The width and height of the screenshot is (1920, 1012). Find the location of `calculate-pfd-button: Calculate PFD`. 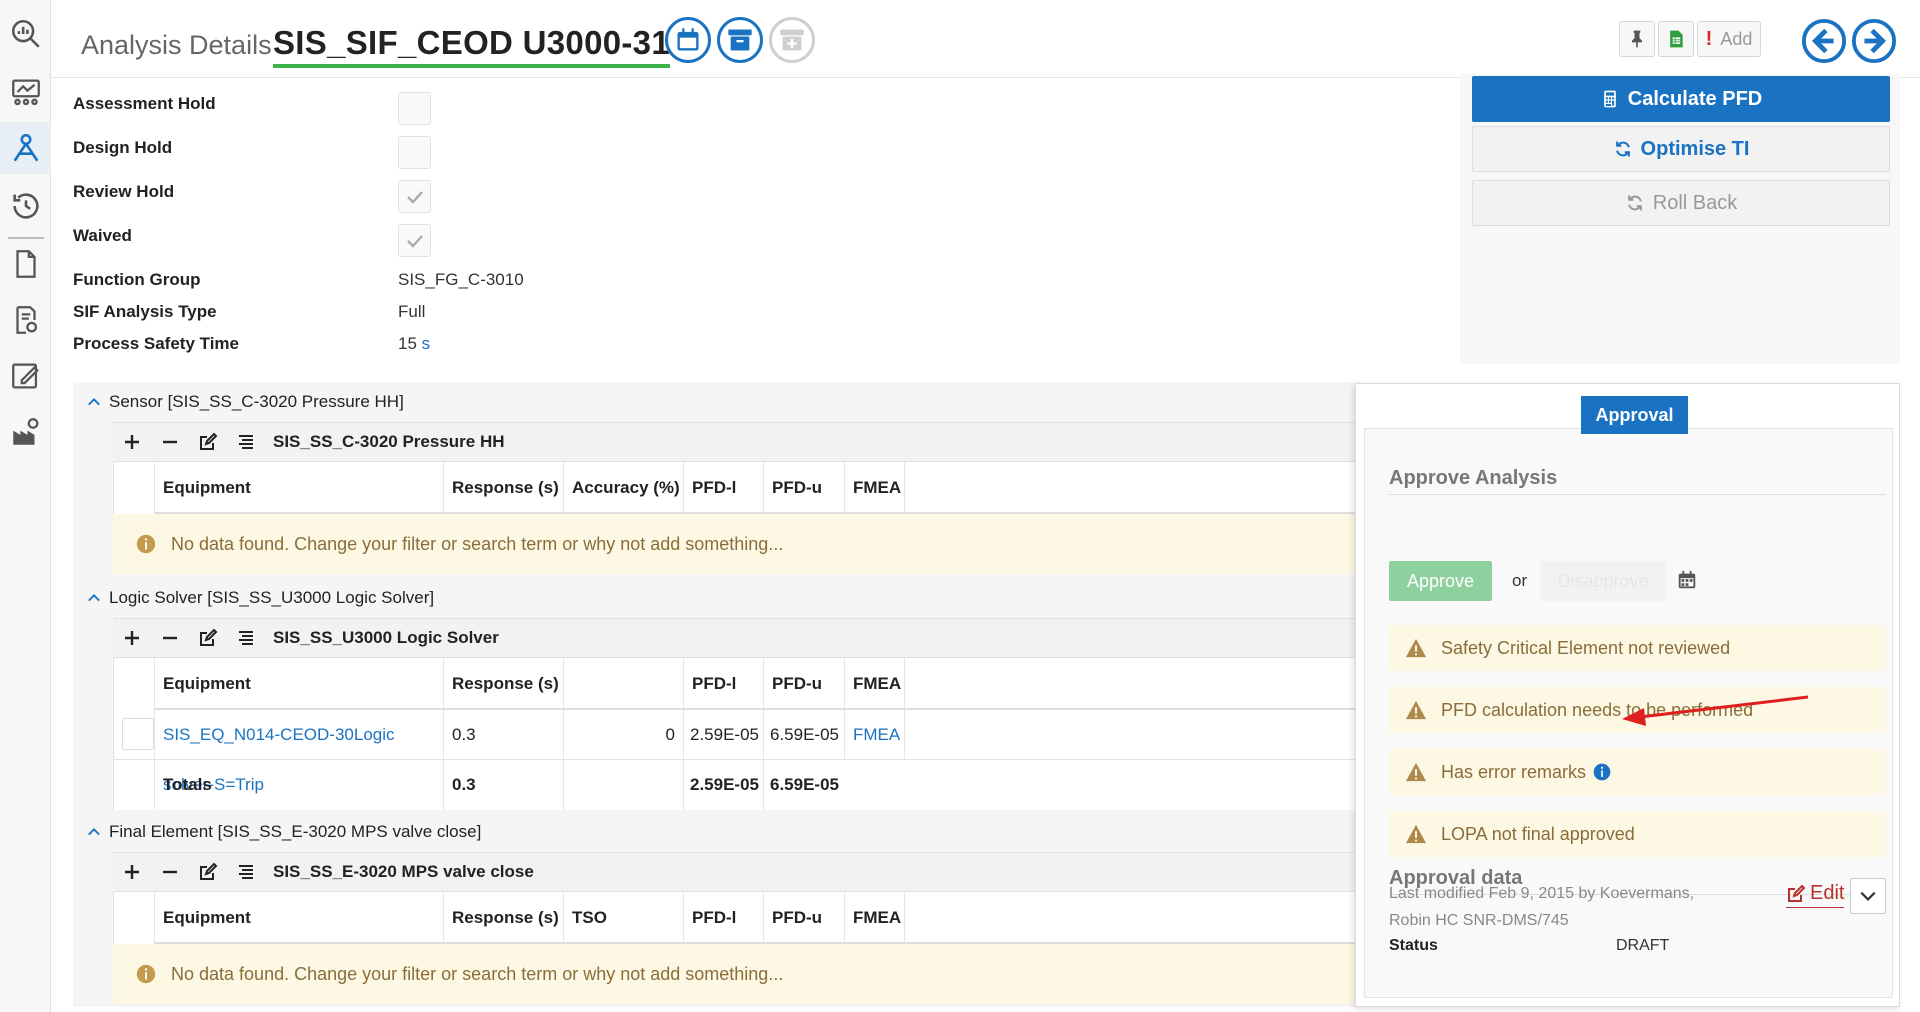

calculate-pfd-button: Calculate PFD is located at coordinates (1681, 99).